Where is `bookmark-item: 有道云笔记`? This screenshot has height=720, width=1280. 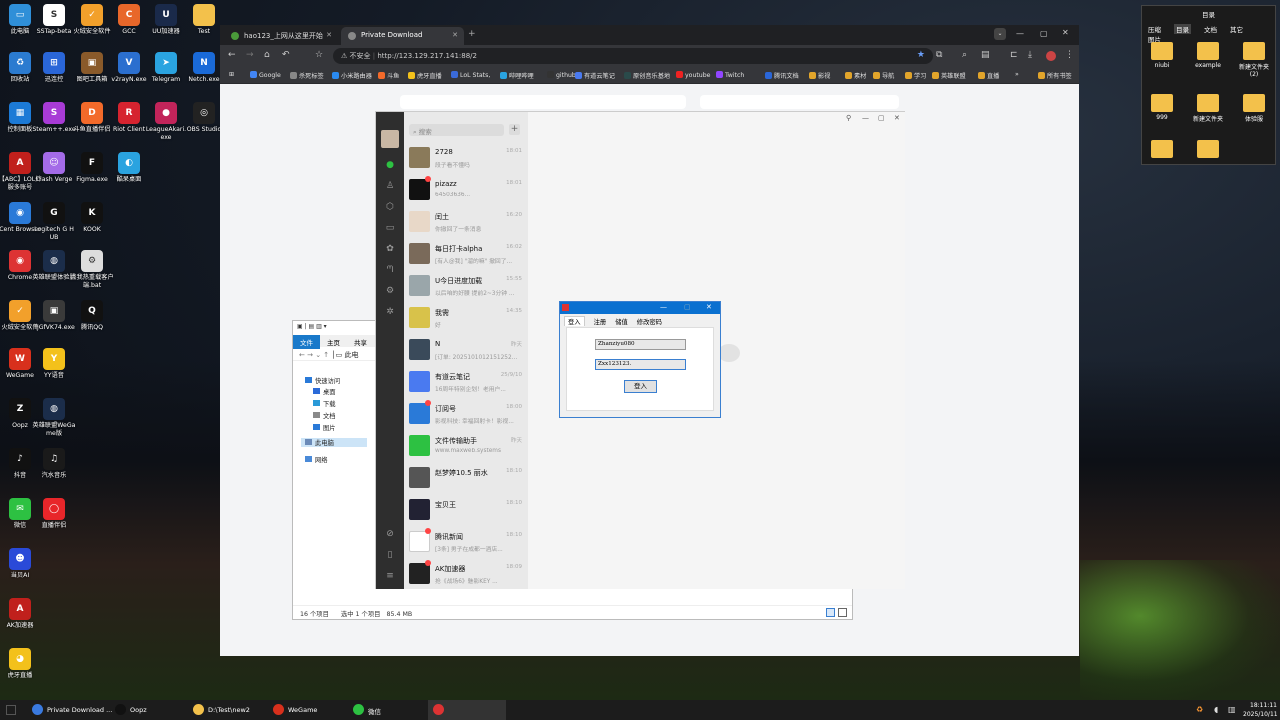
bookmark-item: 有道云笔记 is located at coordinates (595, 75).